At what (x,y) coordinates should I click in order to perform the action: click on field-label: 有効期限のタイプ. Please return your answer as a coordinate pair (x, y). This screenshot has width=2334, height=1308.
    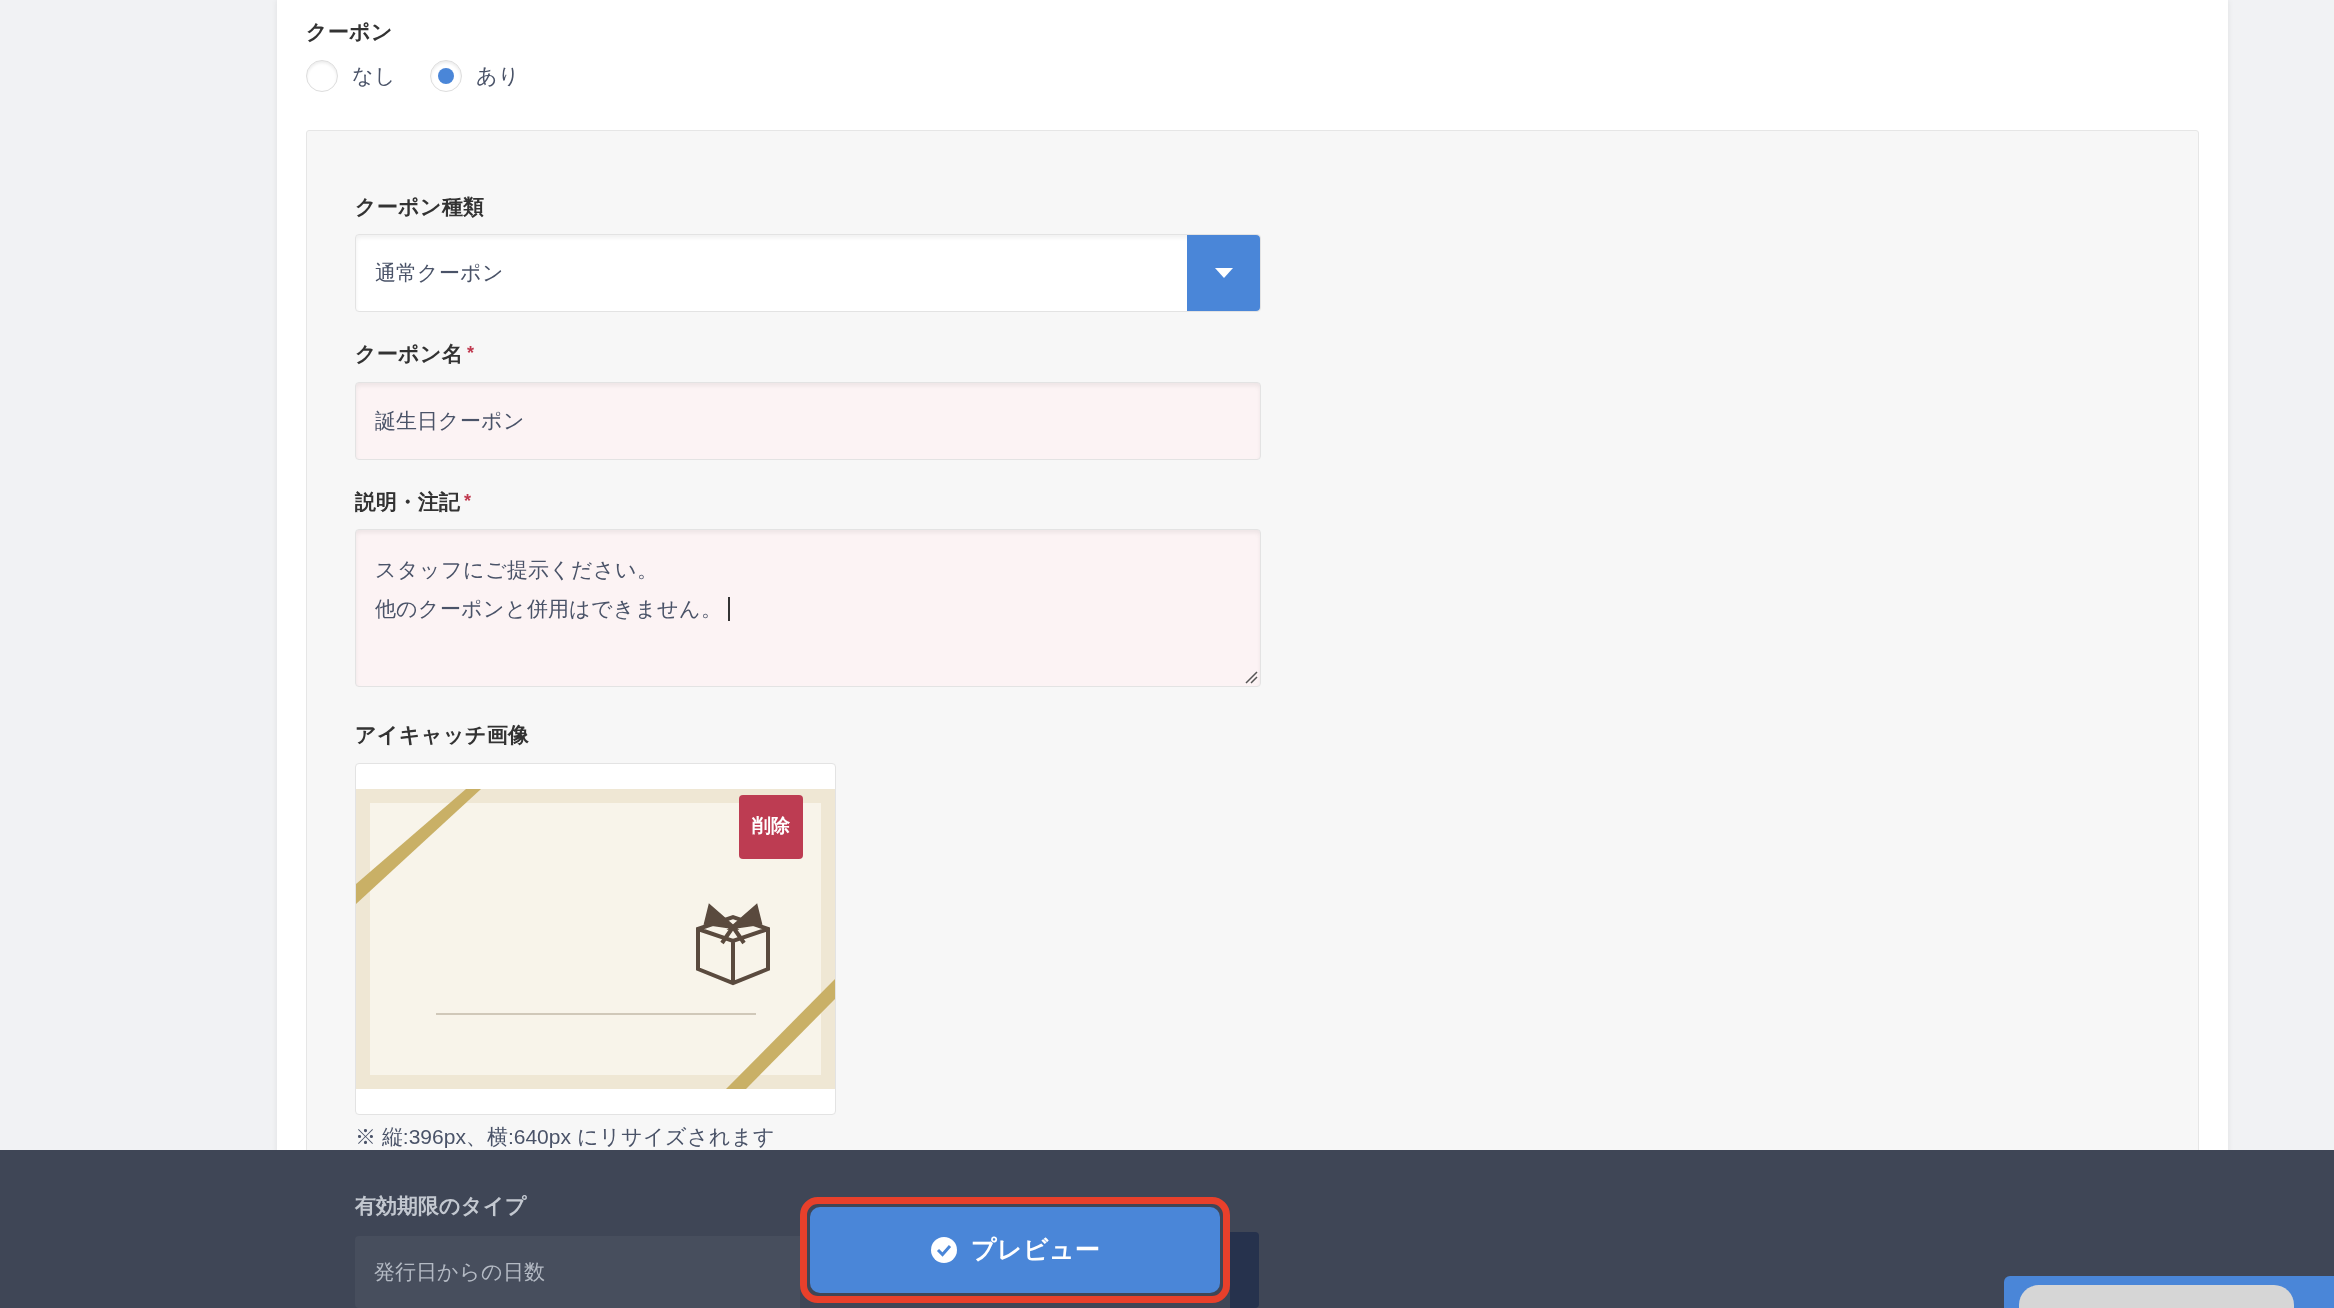
    Looking at the image, I should click on (441, 1206).